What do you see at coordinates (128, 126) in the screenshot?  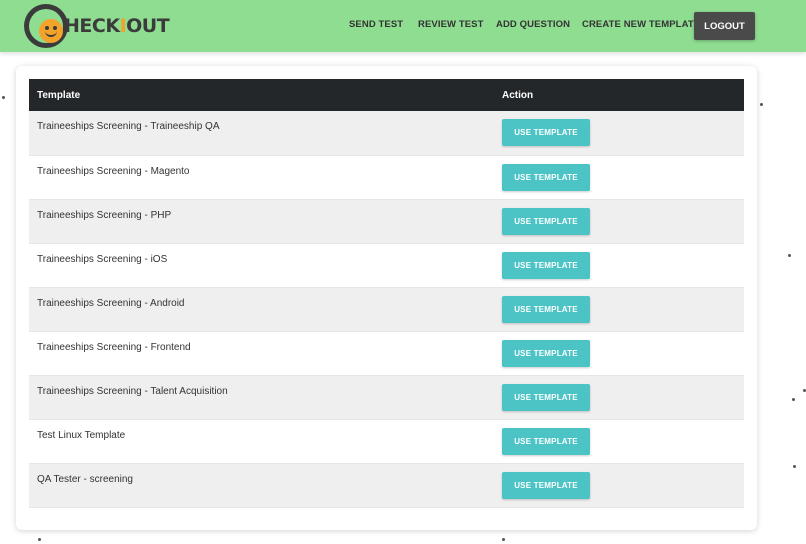 I see `template-name: Traineeships Screening - Traineeship QA` at bounding box center [128, 126].